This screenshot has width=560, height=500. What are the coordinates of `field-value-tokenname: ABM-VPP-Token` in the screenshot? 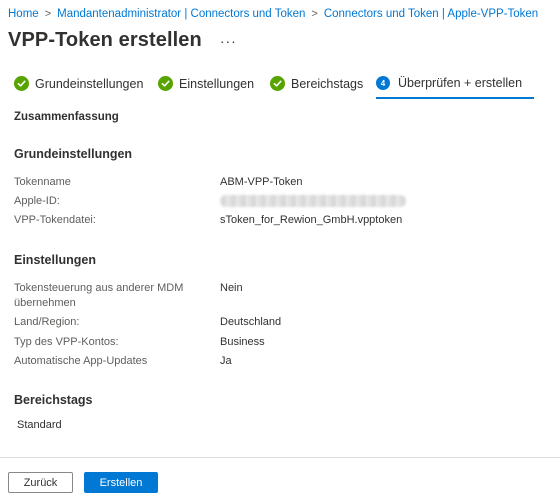 It's located at (261, 182).